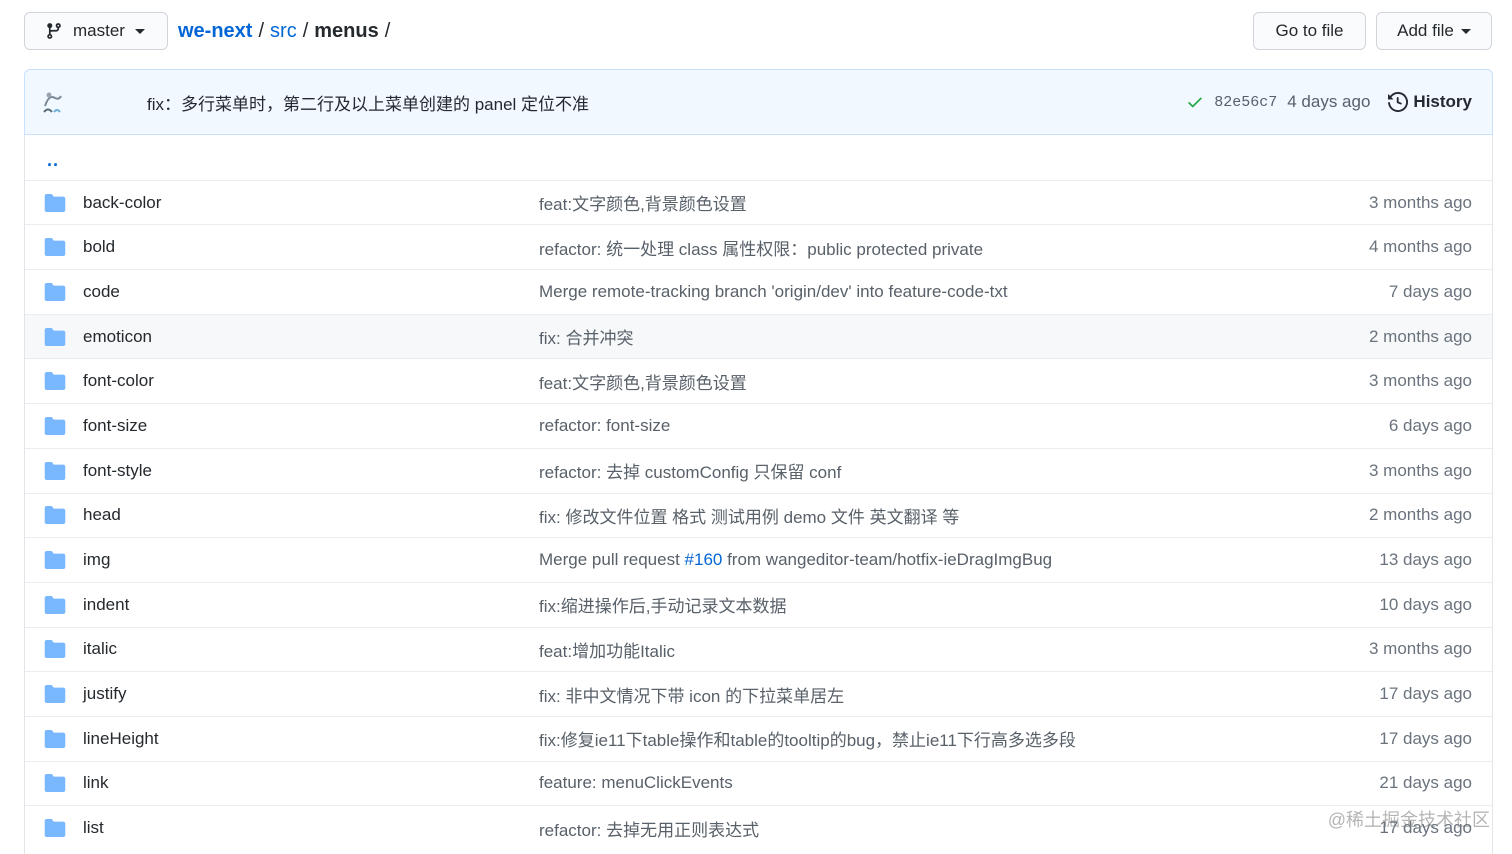  What do you see at coordinates (704, 559) in the screenshot?
I see `issue-link: #160` at bounding box center [704, 559].